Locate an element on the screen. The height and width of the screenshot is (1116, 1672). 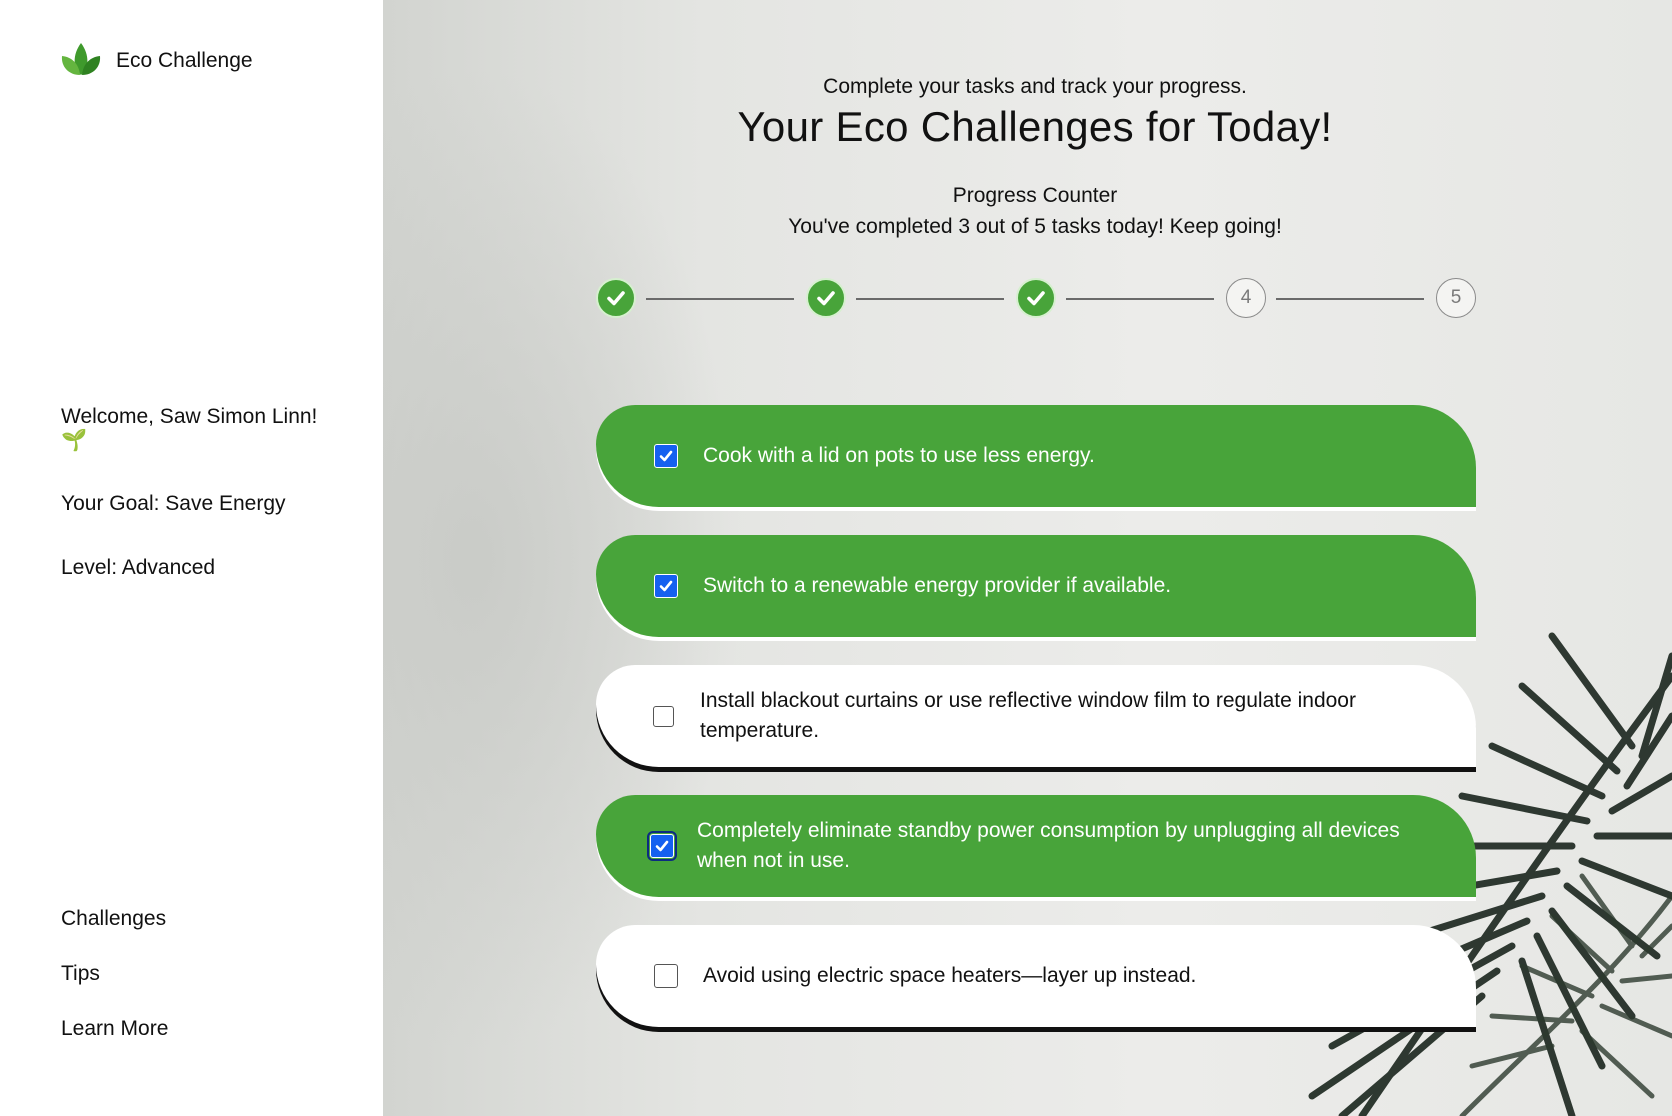
step-5: 5 is located at coordinates (1456, 298).